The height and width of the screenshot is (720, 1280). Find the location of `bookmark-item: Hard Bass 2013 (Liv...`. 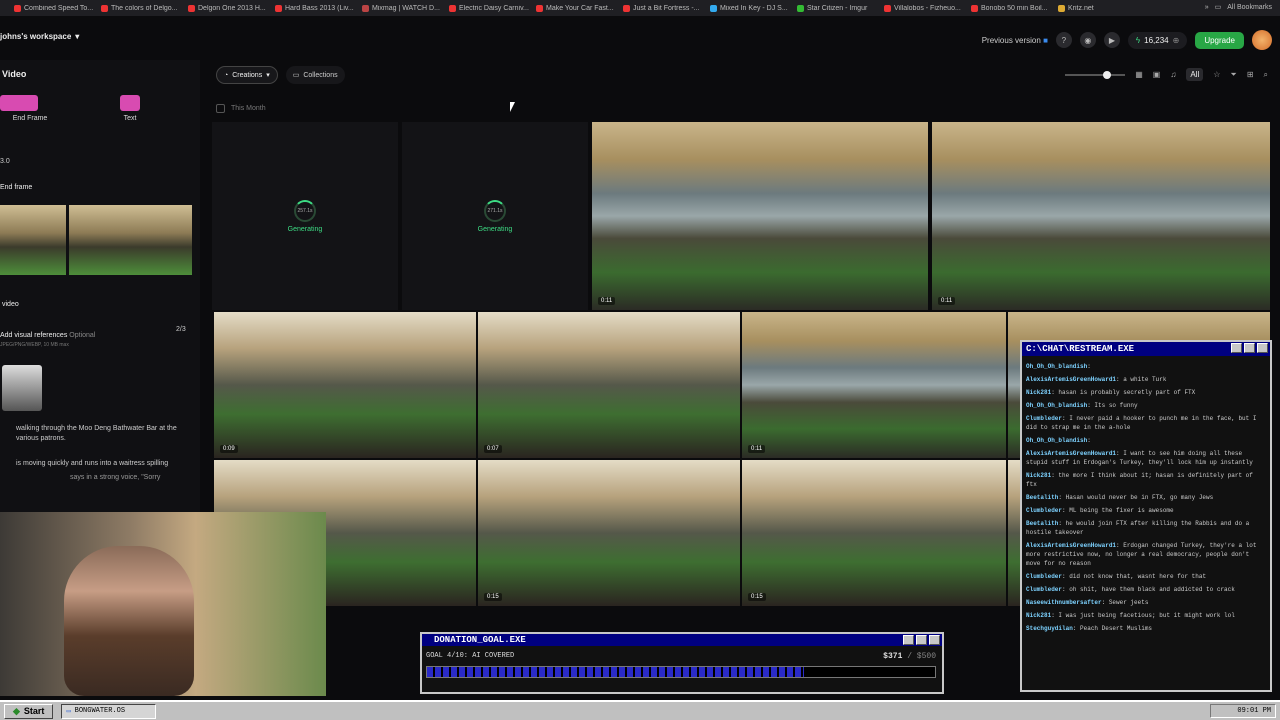

bookmark-item: Hard Bass 2013 (Liv... is located at coordinates (318, 8).